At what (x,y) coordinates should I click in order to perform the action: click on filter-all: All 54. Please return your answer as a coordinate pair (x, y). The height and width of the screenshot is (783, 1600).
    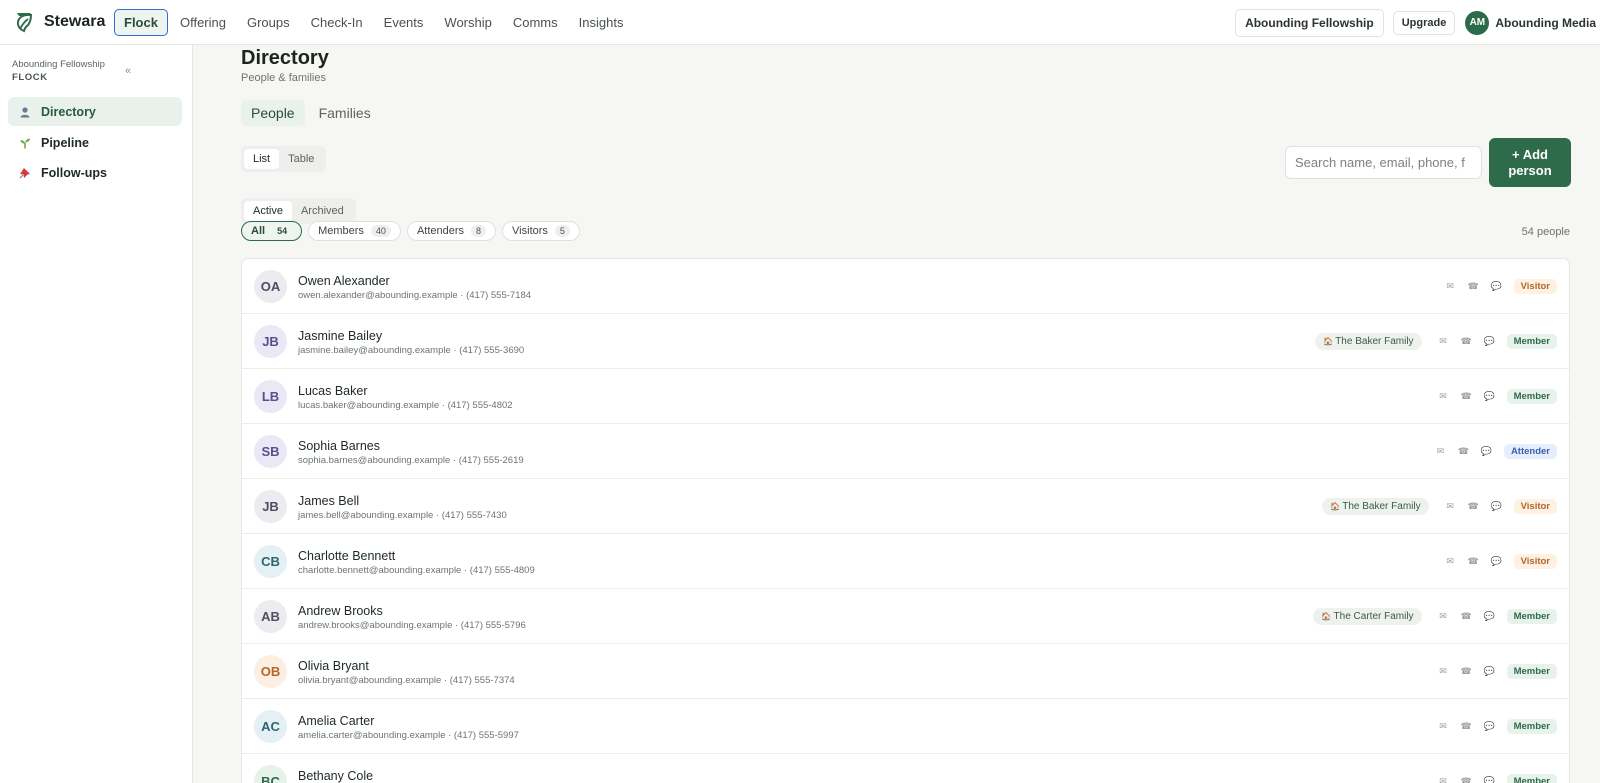
    Looking at the image, I should click on (272, 231).